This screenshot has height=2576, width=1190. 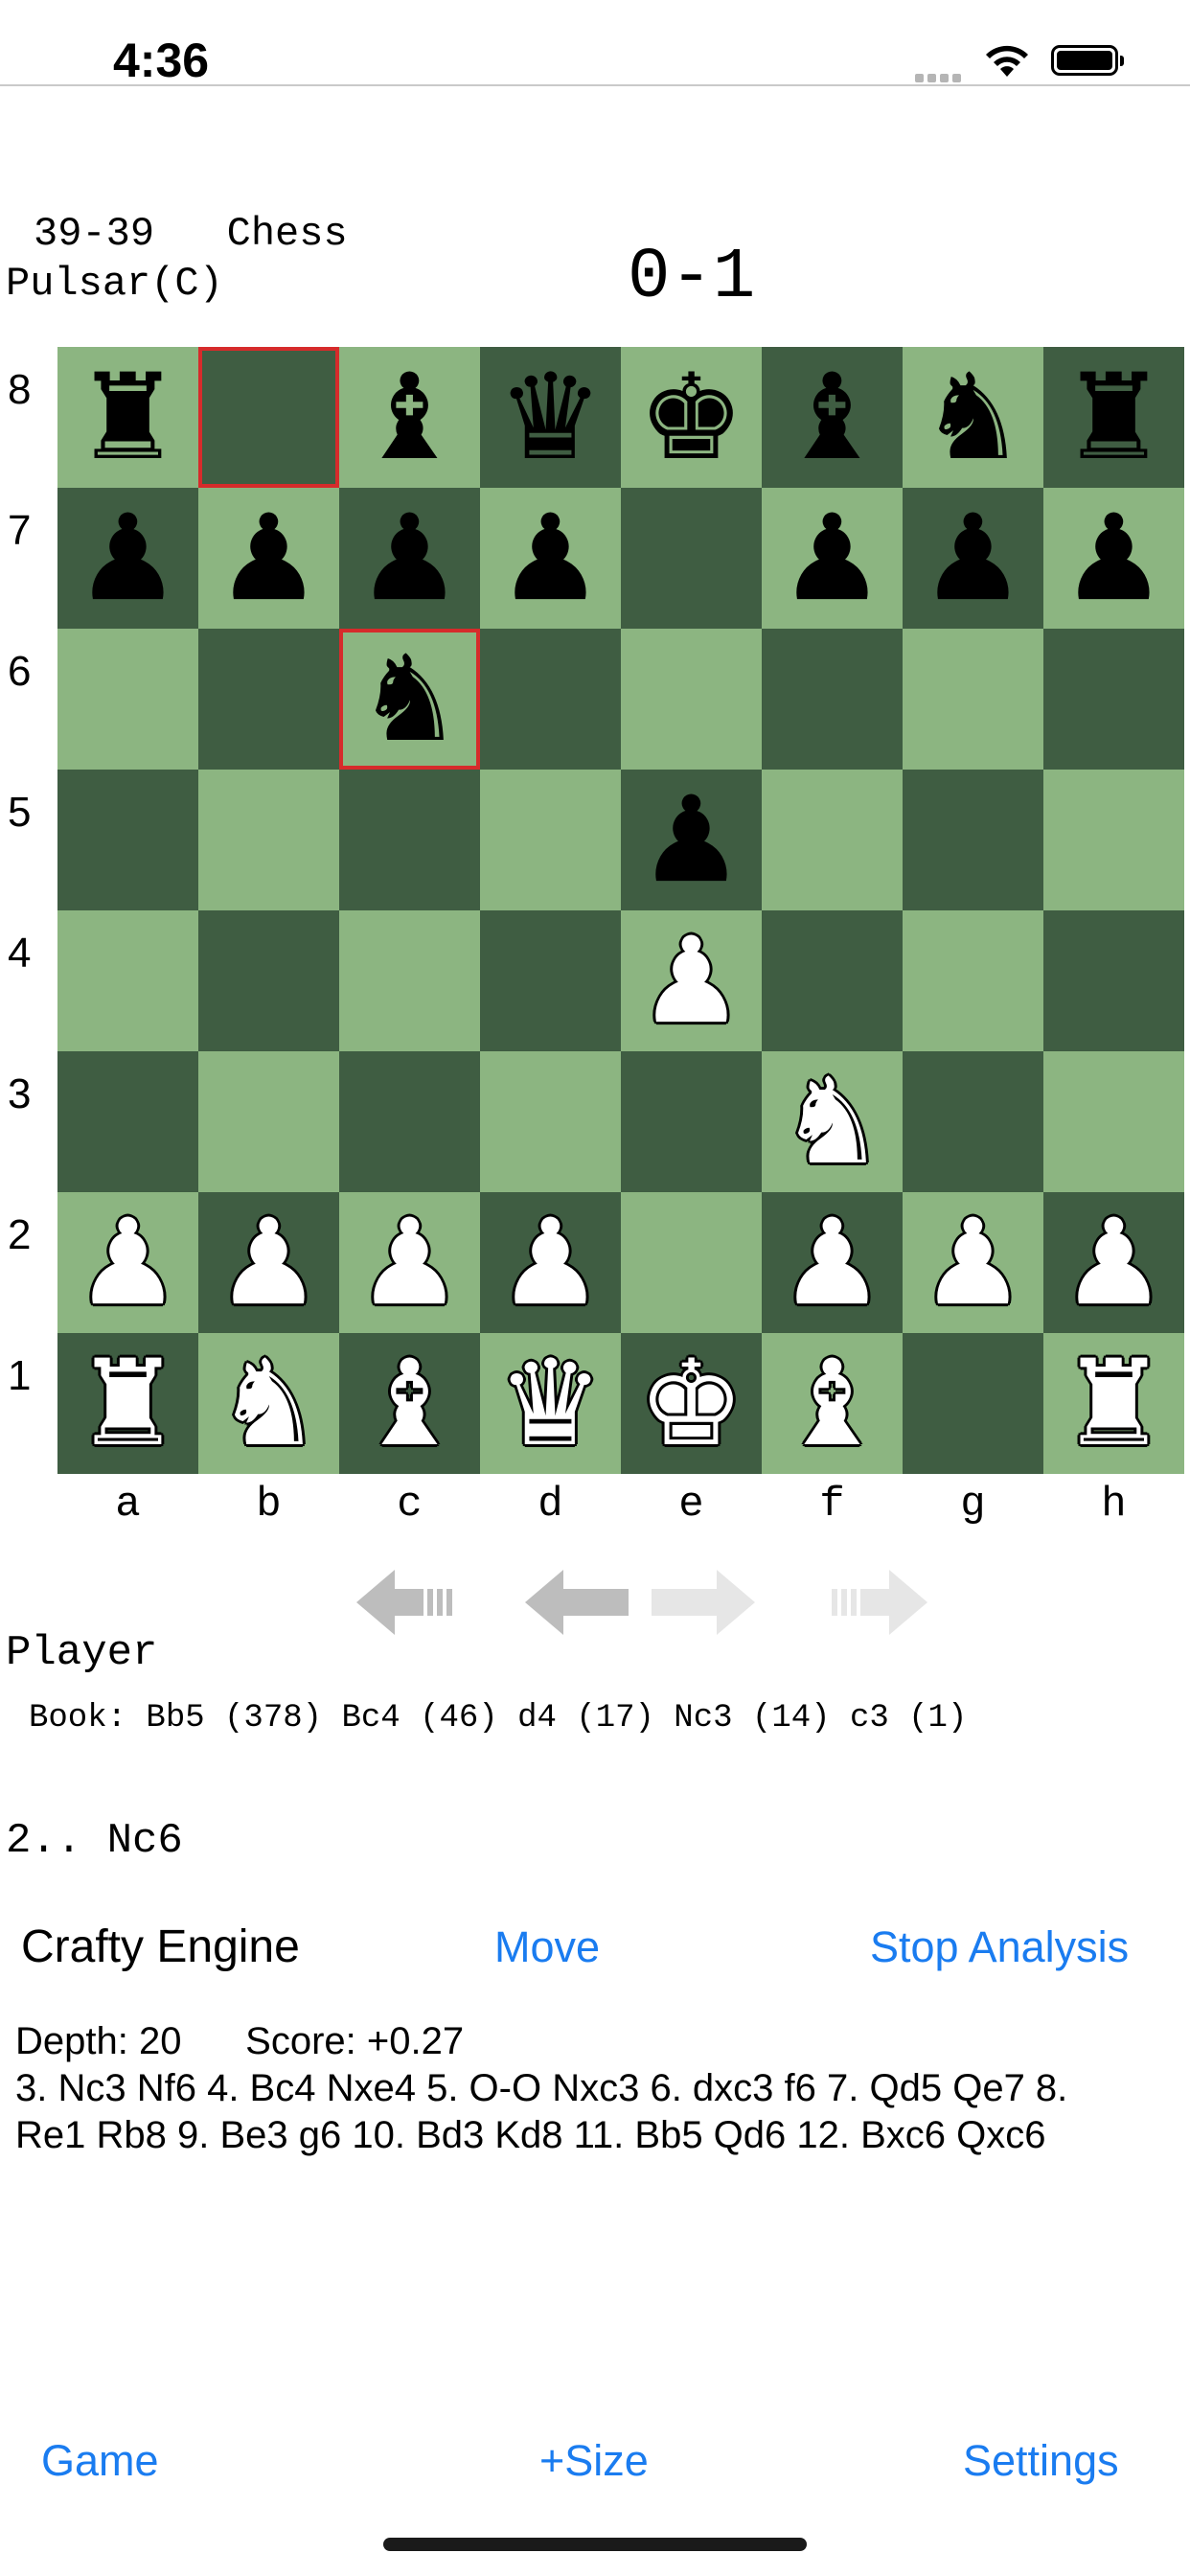 I want to click on square-f5, so click(x=833, y=840).